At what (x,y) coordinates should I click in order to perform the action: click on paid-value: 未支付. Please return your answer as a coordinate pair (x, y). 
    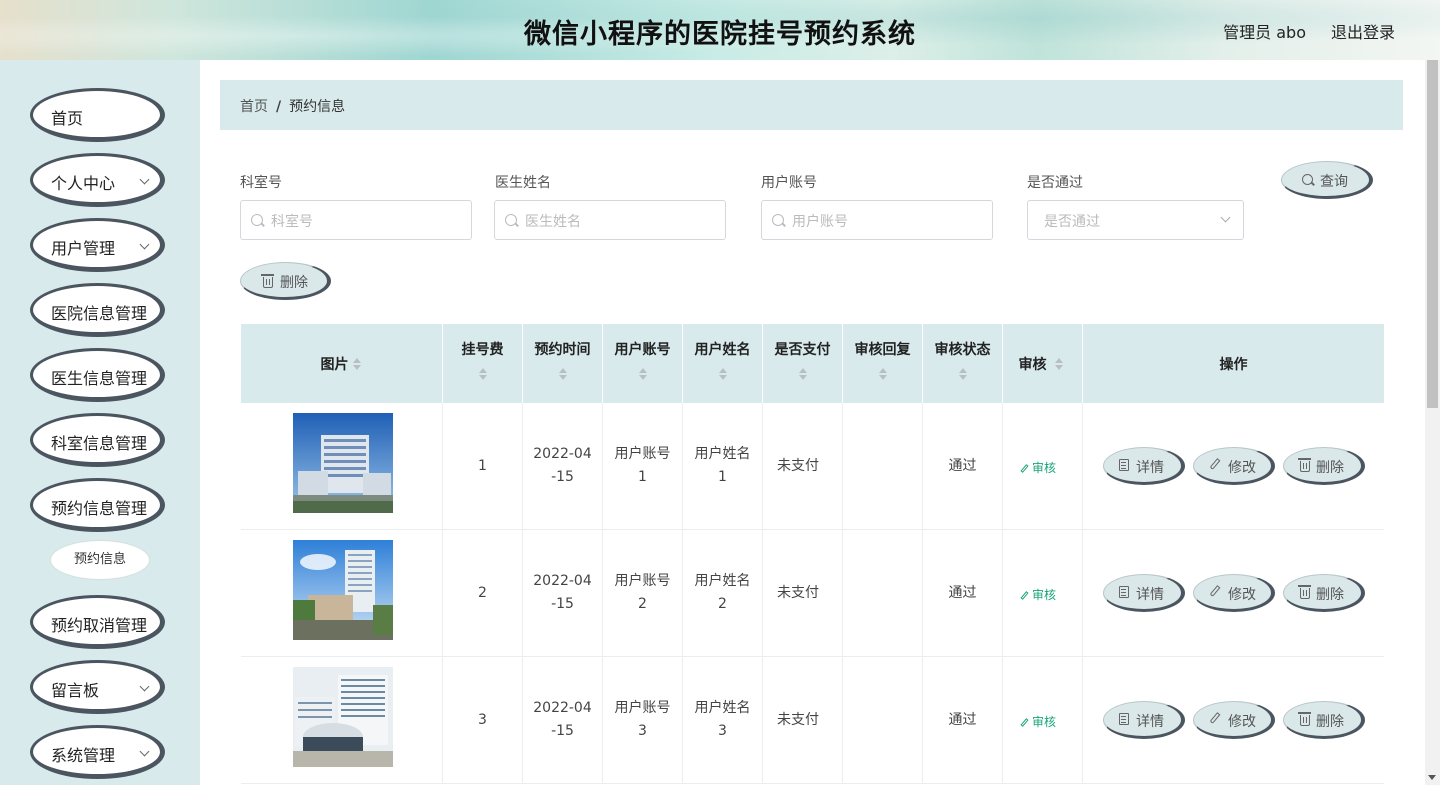
    Looking at the image, I should click on (798, 466).